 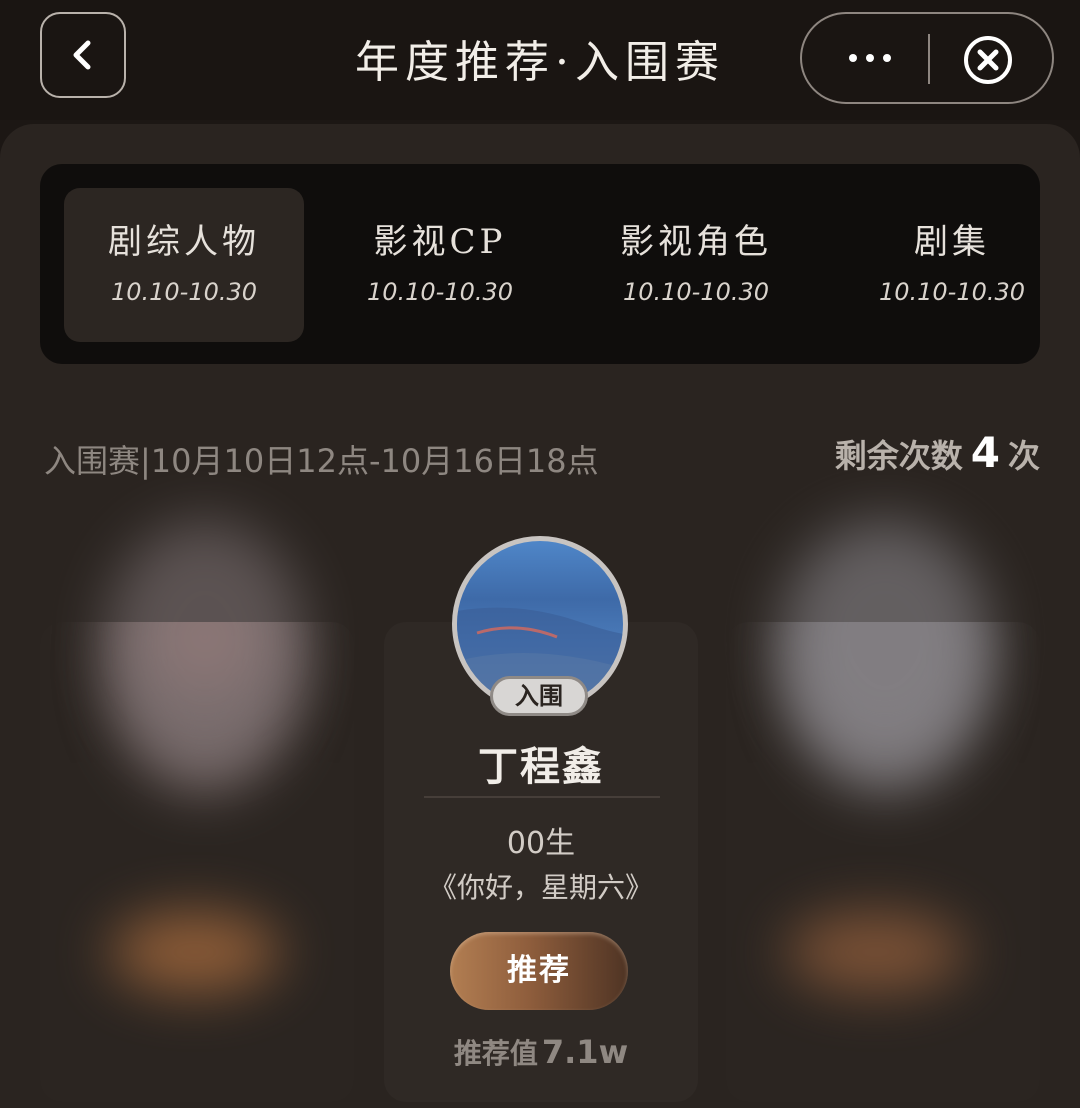 What do you see at coordinates (542, 797) in the screenshot?
I see `card-divider` at bounding box center [542, 797].